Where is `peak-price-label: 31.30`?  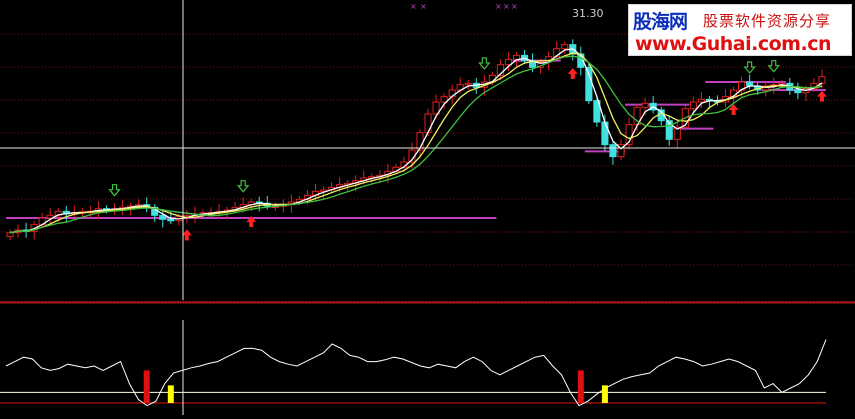
peak-price-label: 31.30 is located at coordinates (588, 13).